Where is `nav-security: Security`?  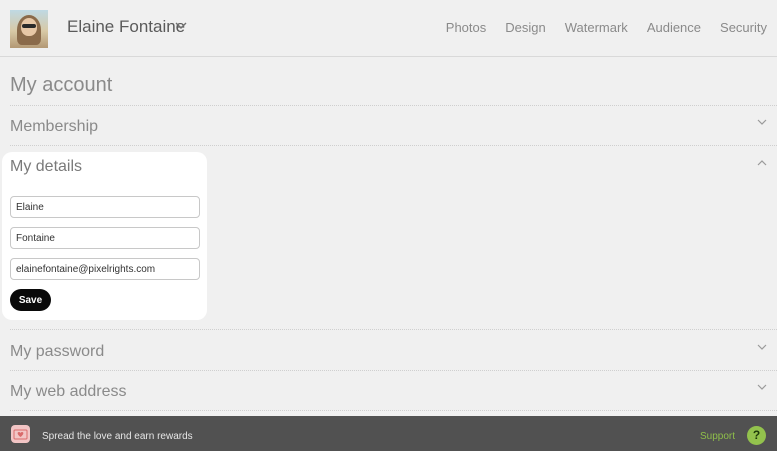
nav-security: Security is located at coordinates (743, 27).